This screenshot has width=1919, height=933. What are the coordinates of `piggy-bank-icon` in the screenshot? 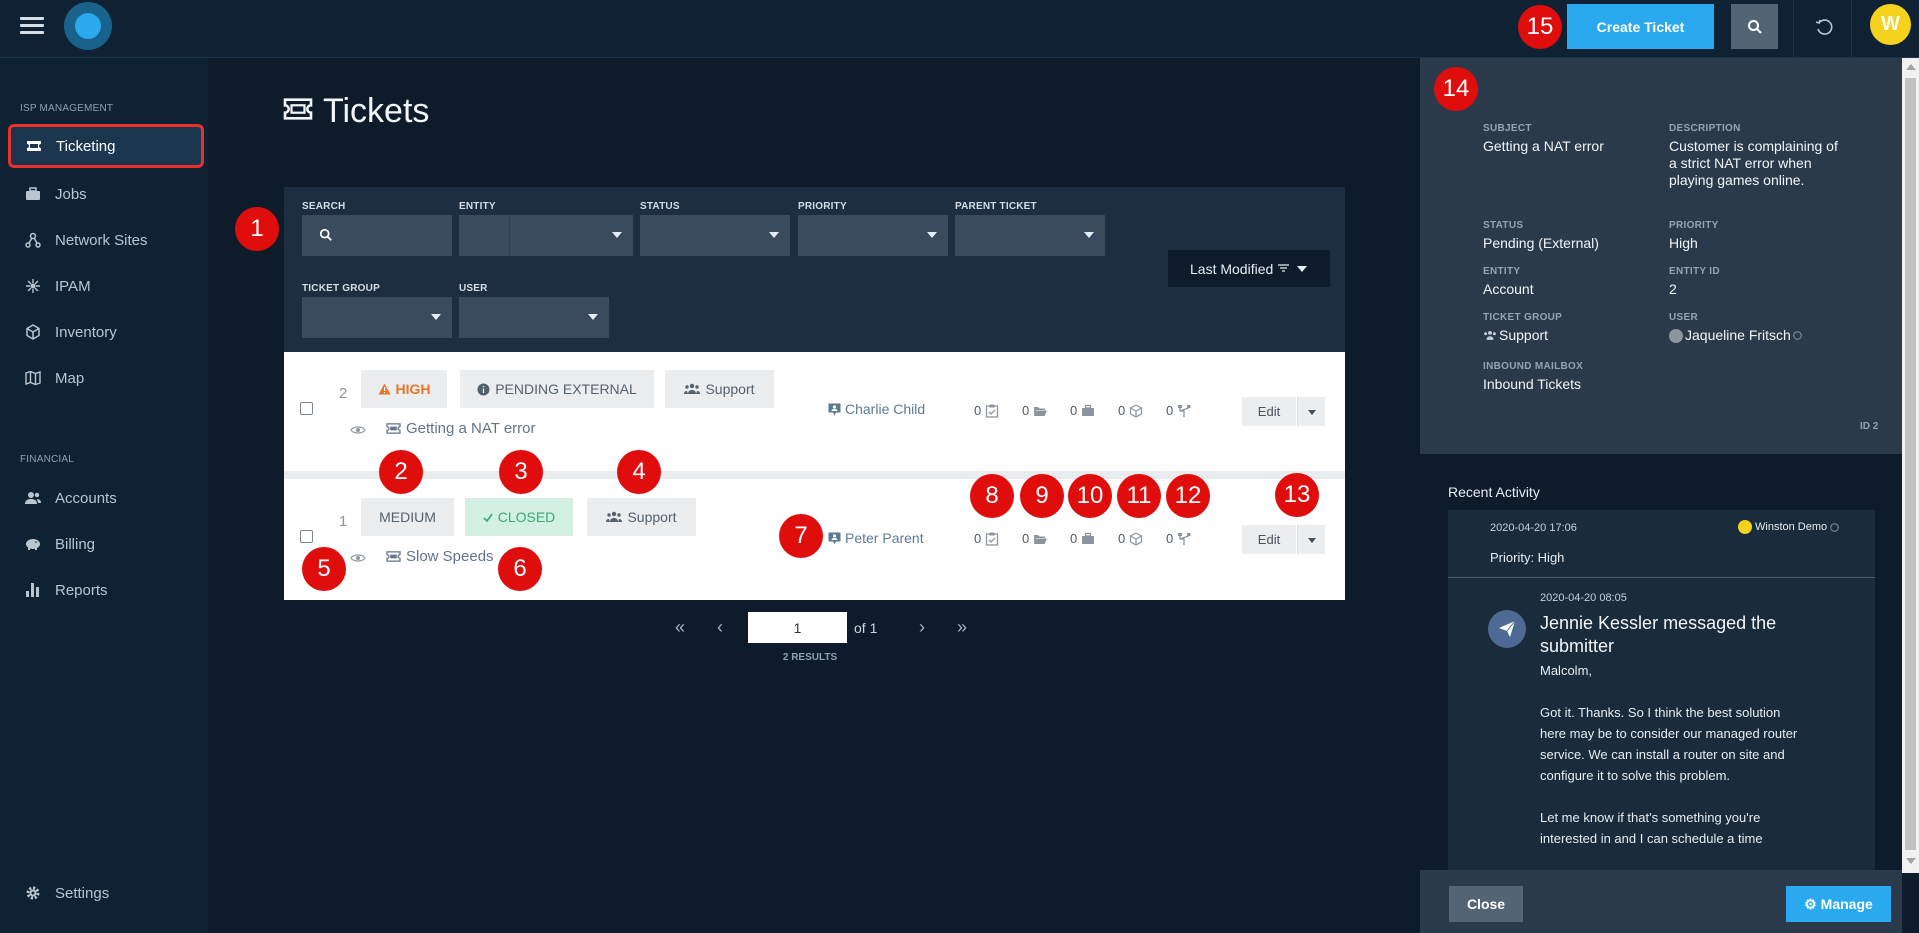 It's located at (33, 544).